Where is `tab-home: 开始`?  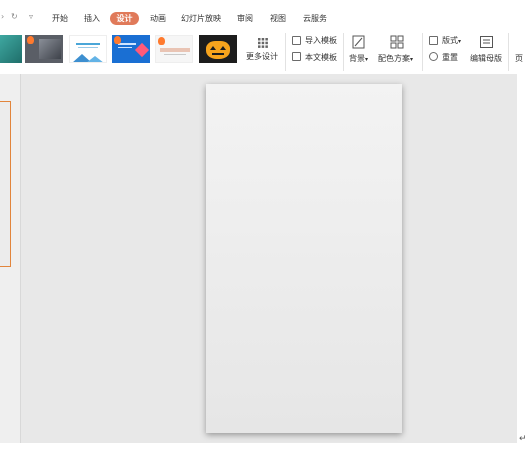
tab-home: 开始 is located at coordinates (60, 18).